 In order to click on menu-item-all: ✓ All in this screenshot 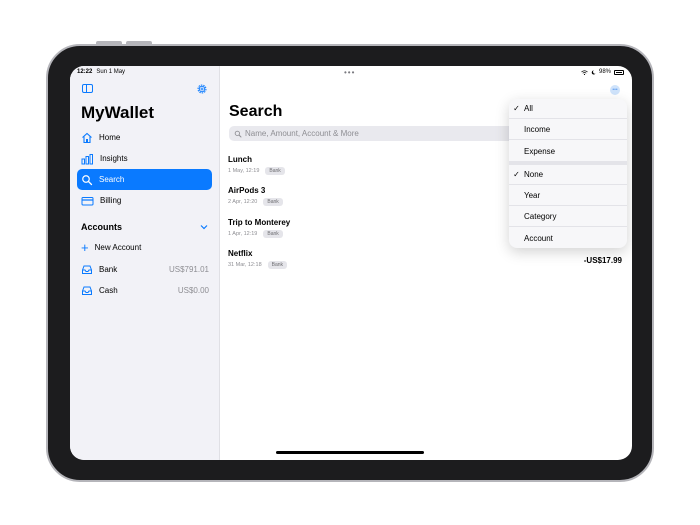, I will do `click(568, 109)`.